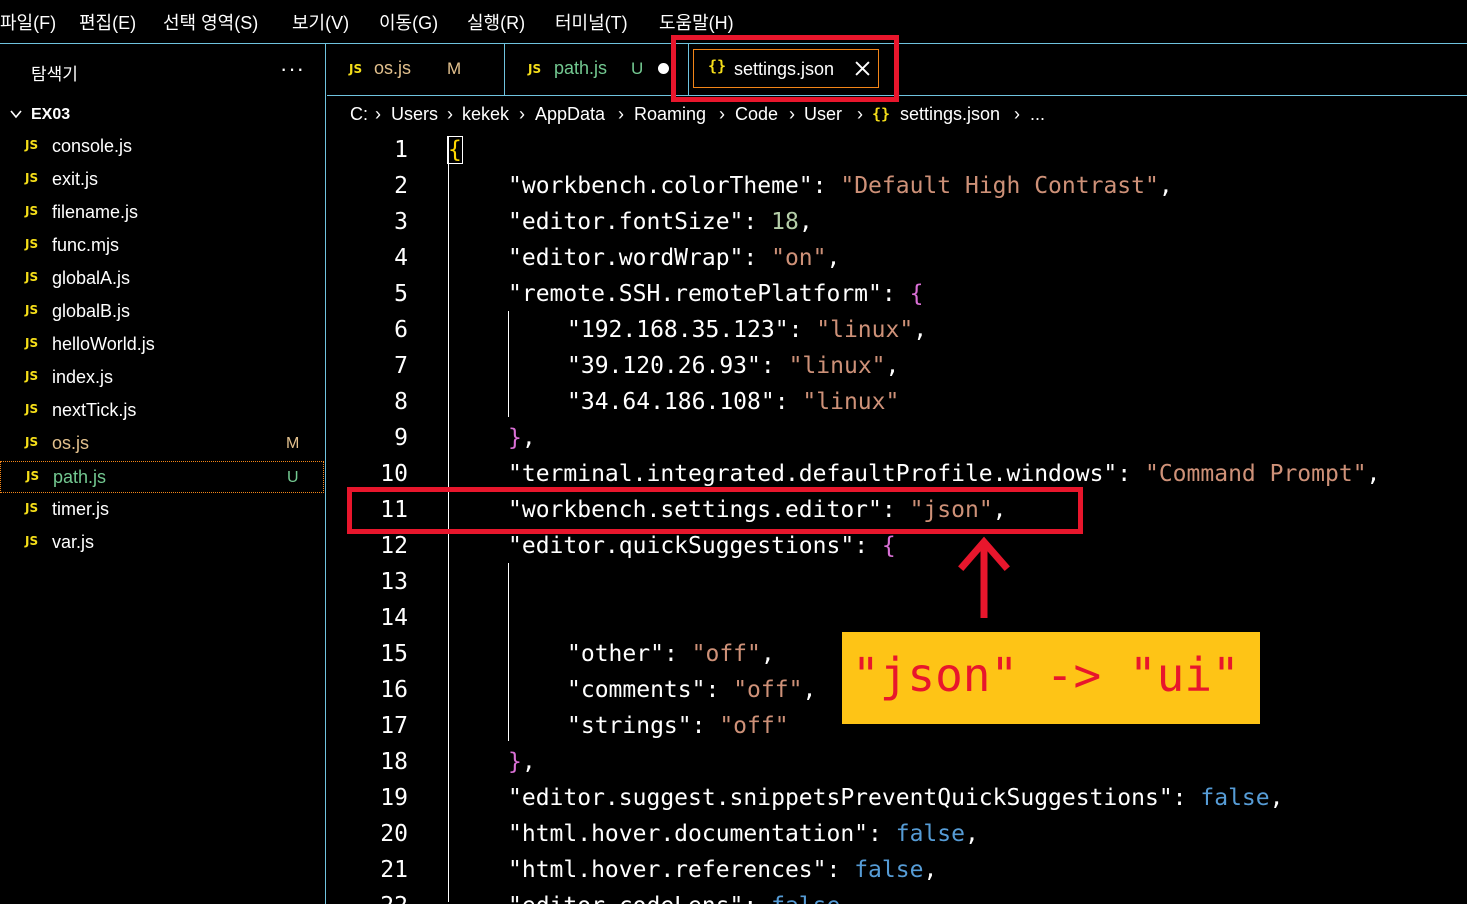  I want to click on tab-path-js: JS path.js U, so click(597, 69).